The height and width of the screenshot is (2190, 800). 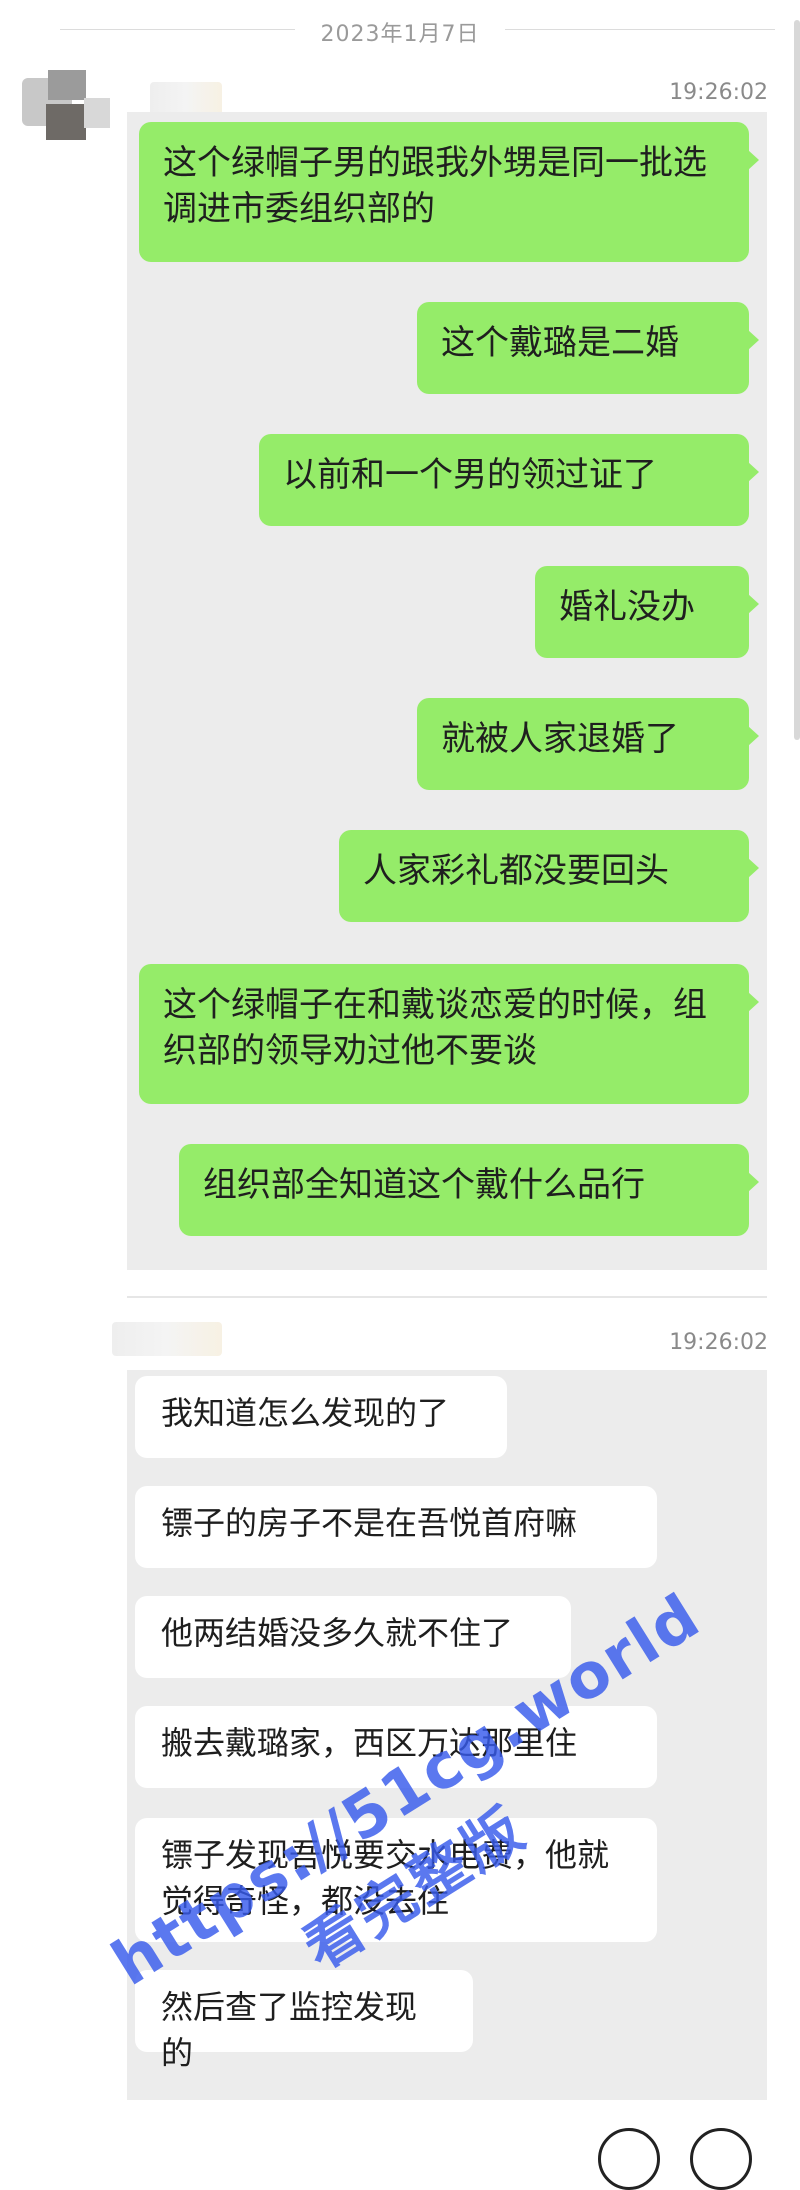 I want to click on chat-bubble: 然后查了监控发现的, so click(x=304, y=2021).